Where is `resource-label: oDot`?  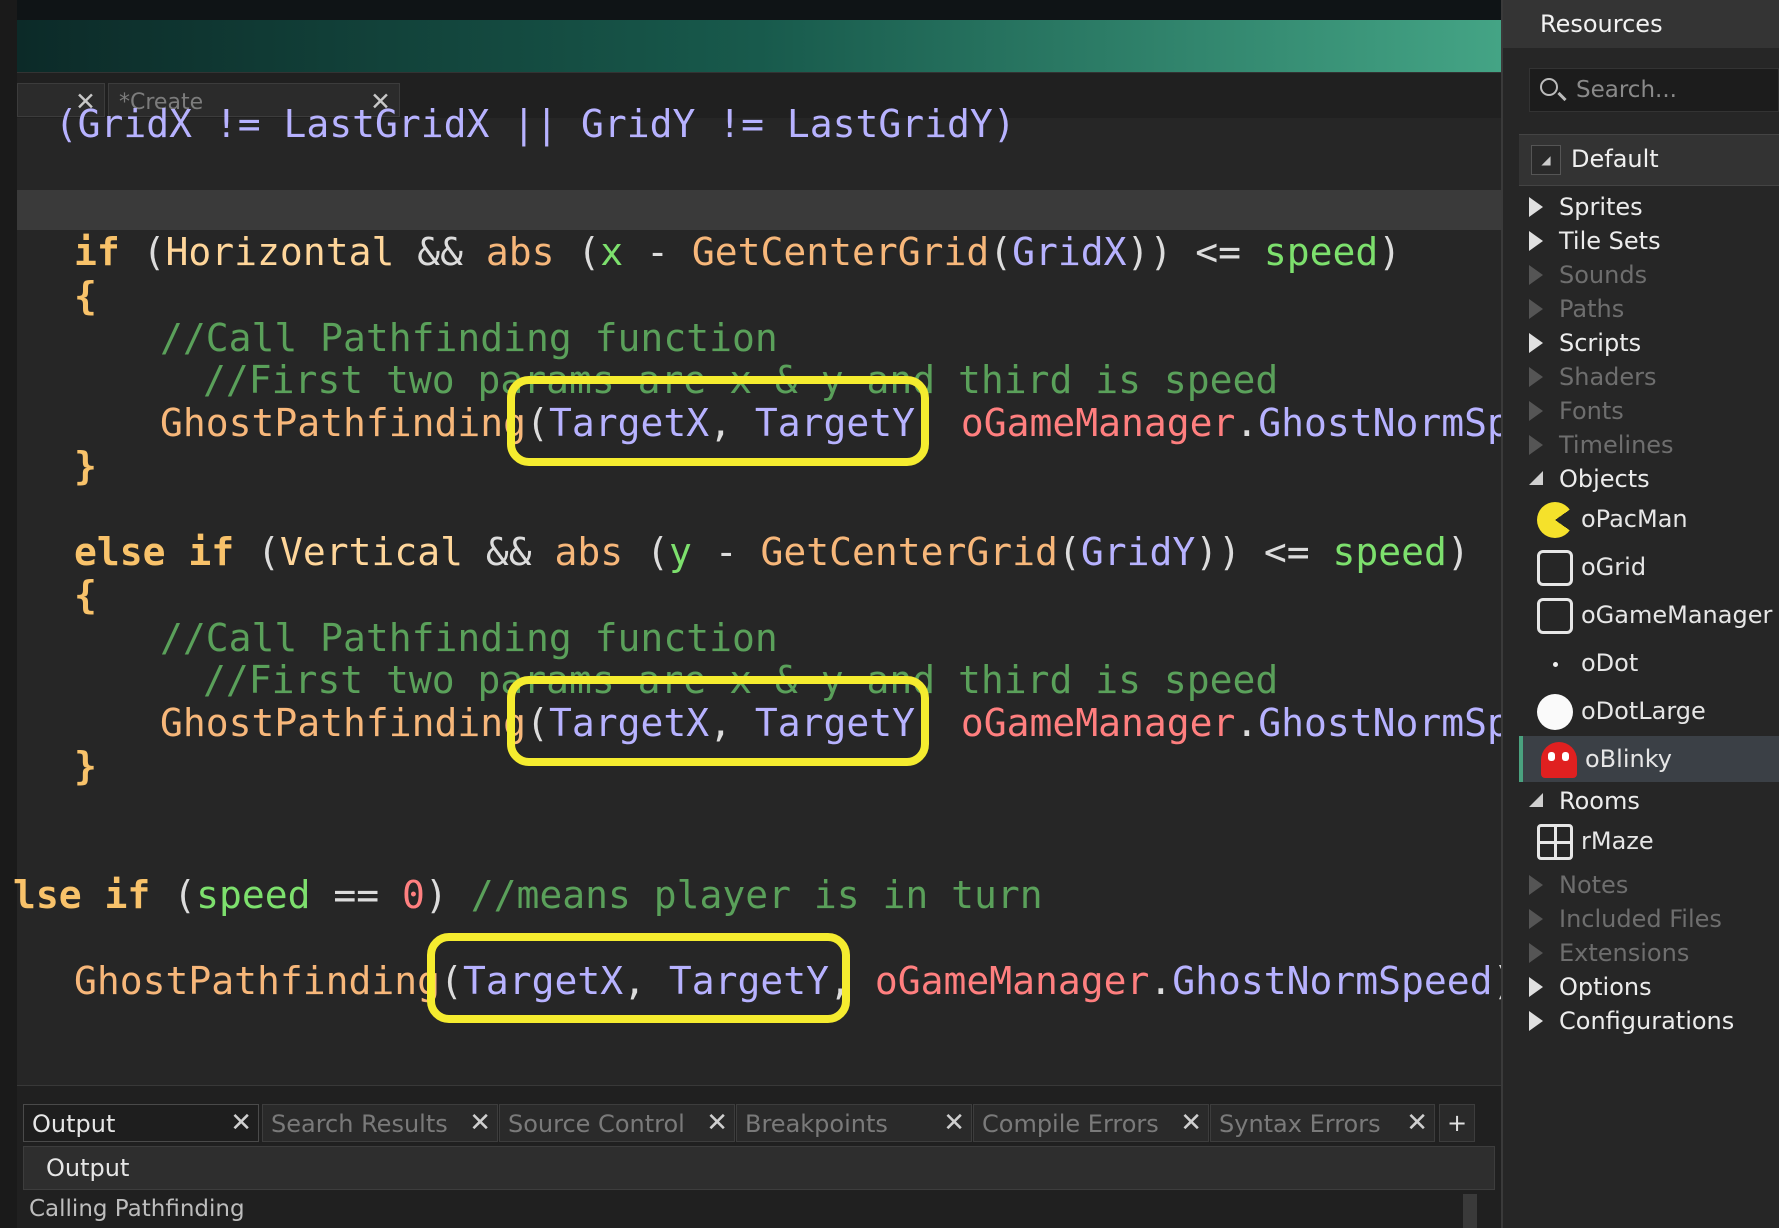 resource-label: oDot is located at coordinates (1610, 663).